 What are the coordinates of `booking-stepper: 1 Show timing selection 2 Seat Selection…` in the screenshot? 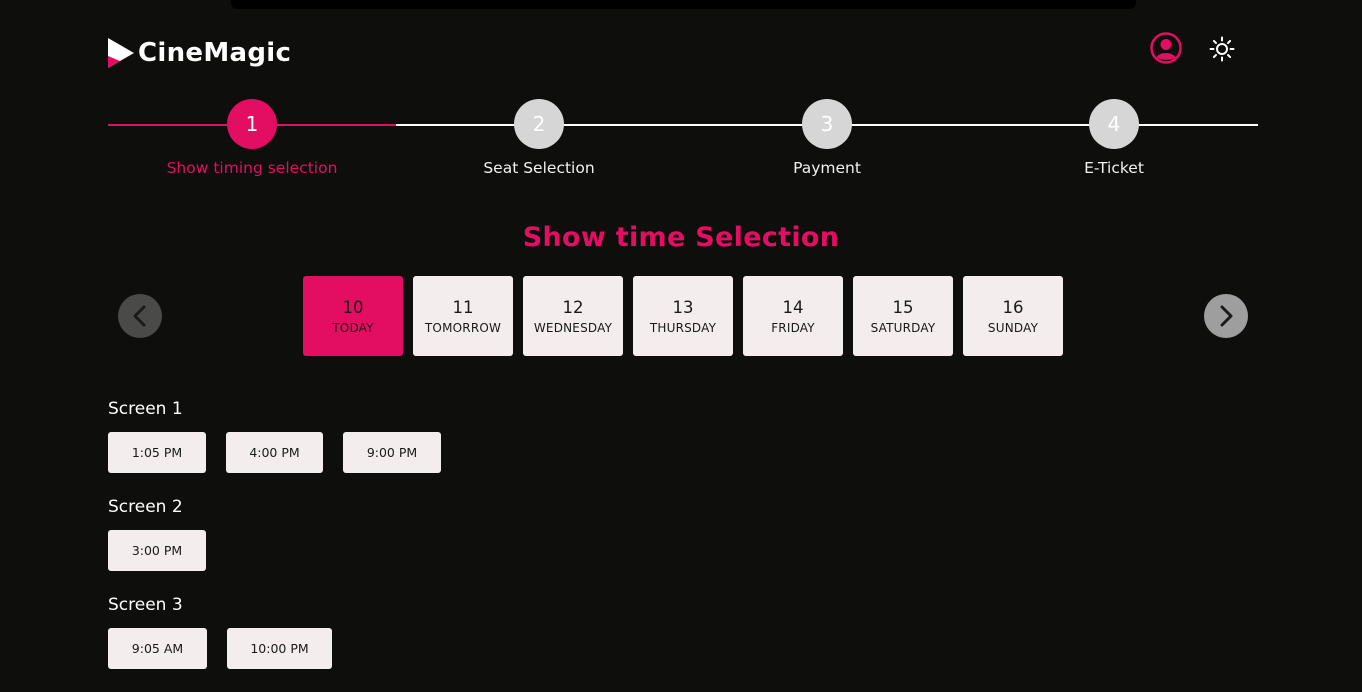 It's located at (683, 144).